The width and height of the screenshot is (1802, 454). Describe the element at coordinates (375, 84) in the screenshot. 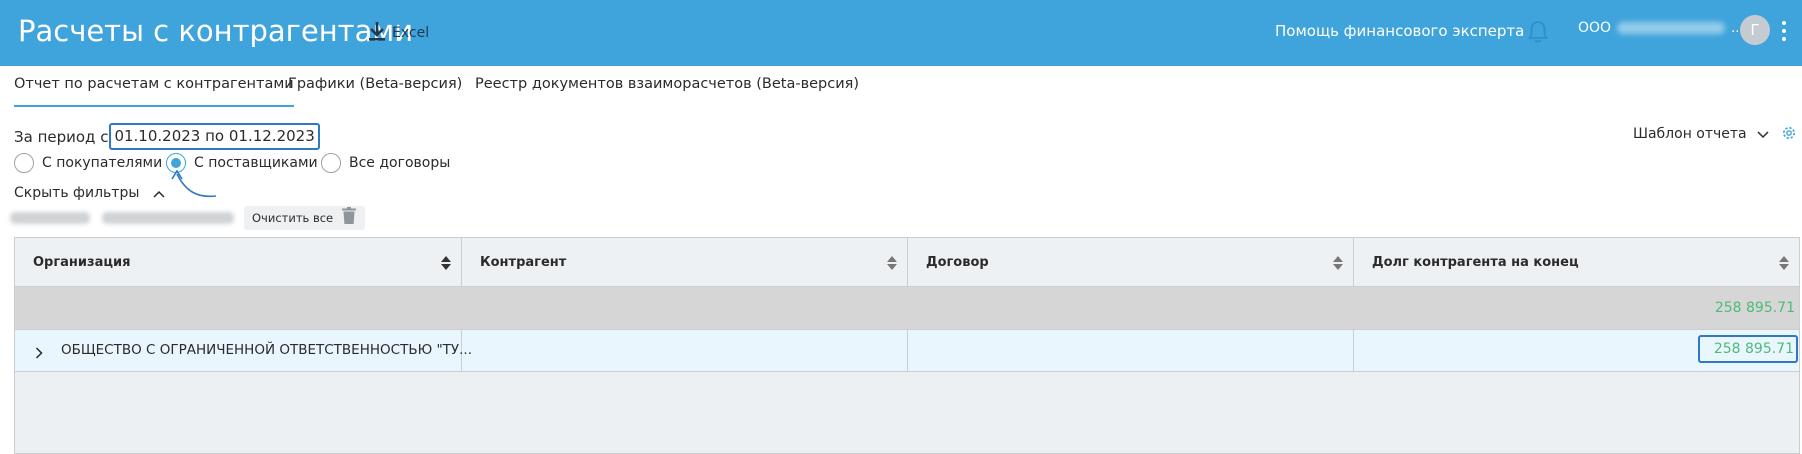

I see `tab-charts: Графики (Beta-версия)` at that location.